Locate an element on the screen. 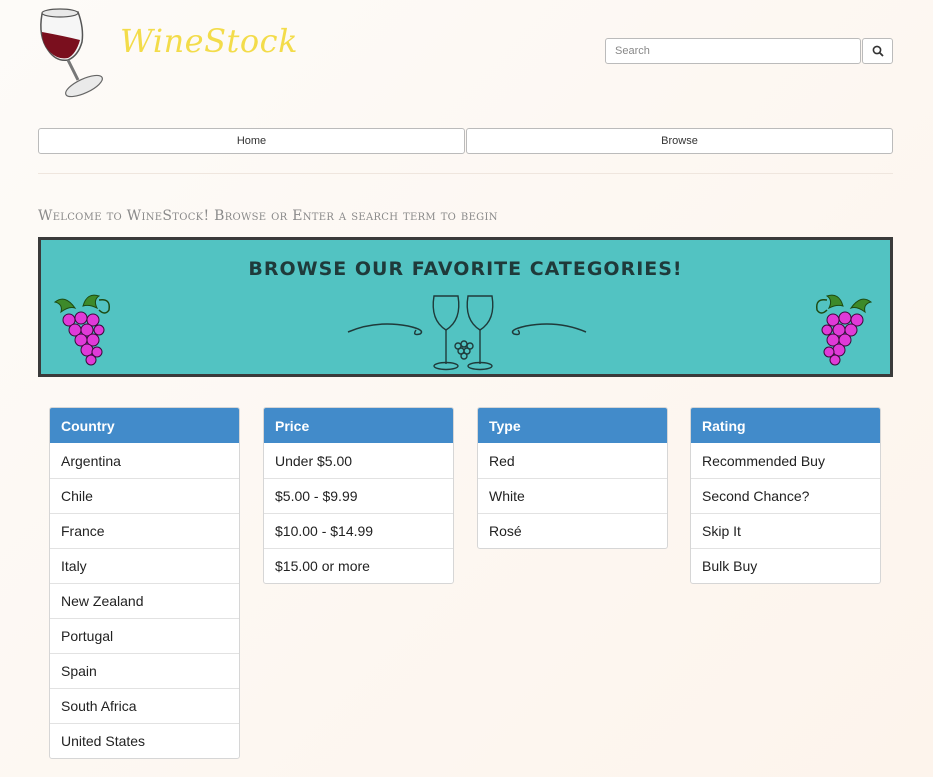 This screenshot has height=777, width=933. list-item: $15.00 or more is located at coordinates (358, 565).